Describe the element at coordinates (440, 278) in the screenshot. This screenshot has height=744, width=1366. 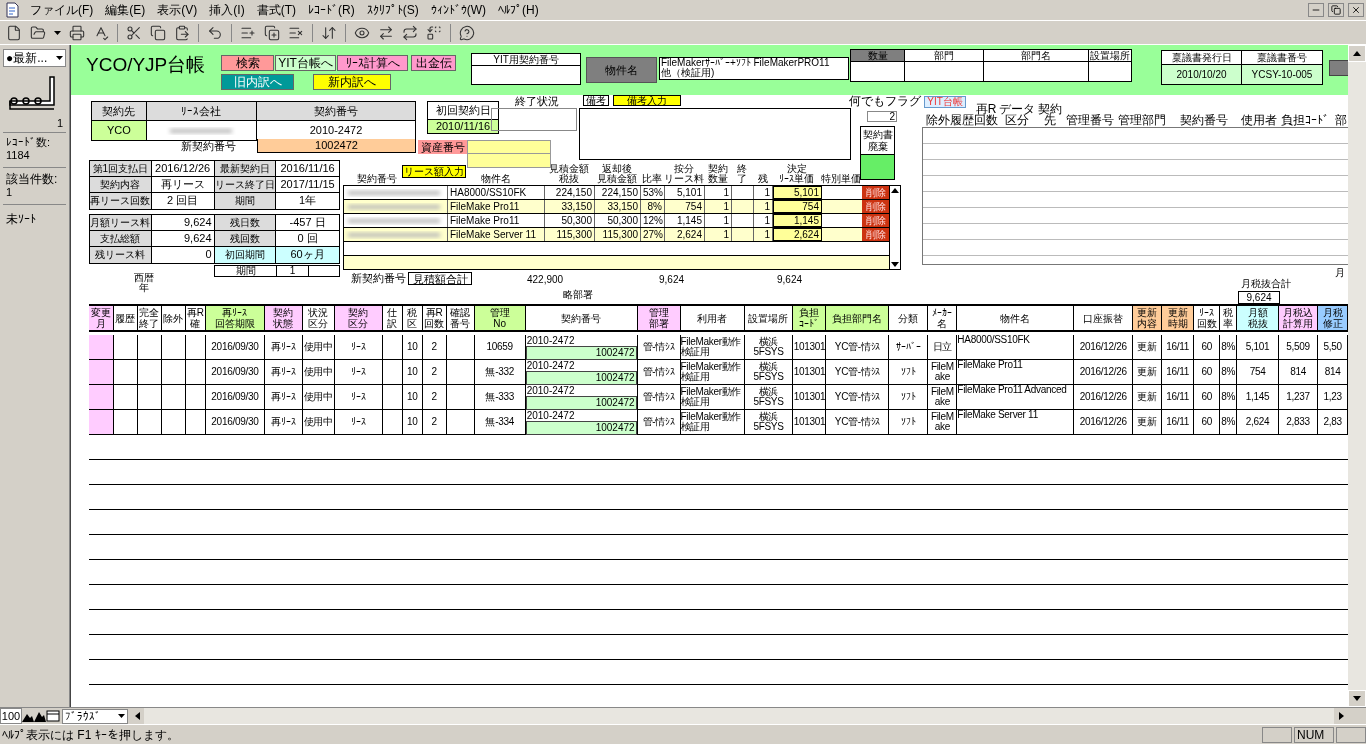
I see `estimate-total-button: 見積額合計` at that location.